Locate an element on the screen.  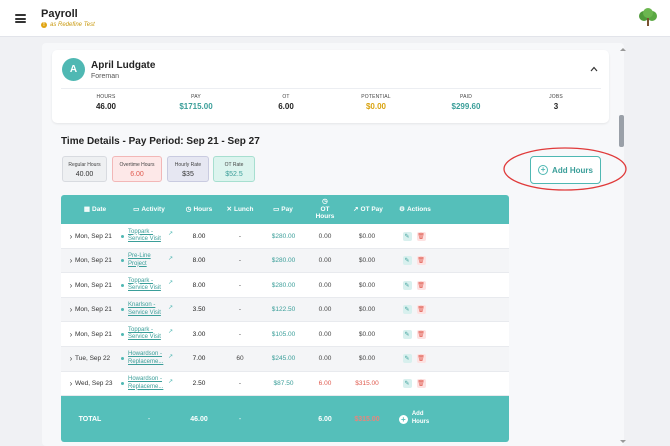
total-ot-hours: 6.00 is located at coordinates (325, 419).